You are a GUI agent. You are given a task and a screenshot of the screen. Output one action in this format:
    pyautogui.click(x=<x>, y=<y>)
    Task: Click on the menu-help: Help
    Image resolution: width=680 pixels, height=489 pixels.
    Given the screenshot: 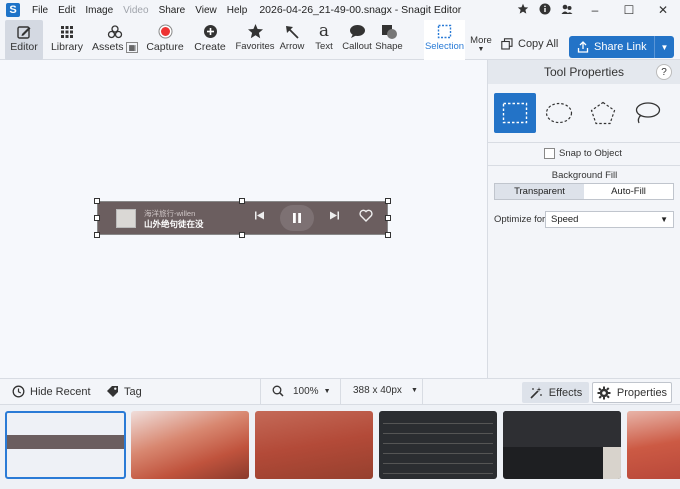 What is the action you would take?
    pyautogui.click(x=237, y=10)
    